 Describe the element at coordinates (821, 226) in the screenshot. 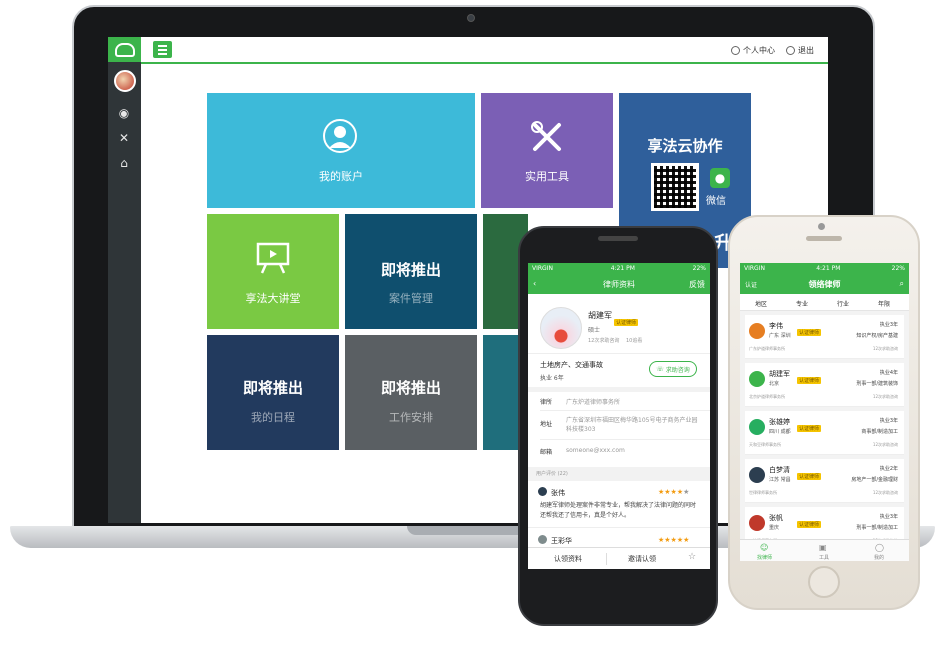

I see `iphone-camera` at that location.